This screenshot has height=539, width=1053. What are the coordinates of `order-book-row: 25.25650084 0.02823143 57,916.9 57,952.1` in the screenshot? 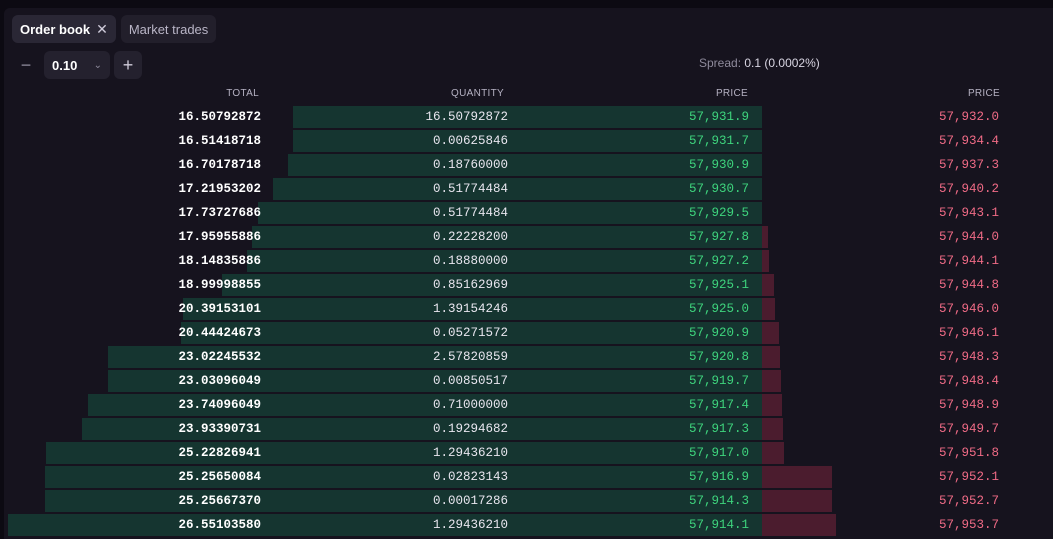 It's located at (528, 477).